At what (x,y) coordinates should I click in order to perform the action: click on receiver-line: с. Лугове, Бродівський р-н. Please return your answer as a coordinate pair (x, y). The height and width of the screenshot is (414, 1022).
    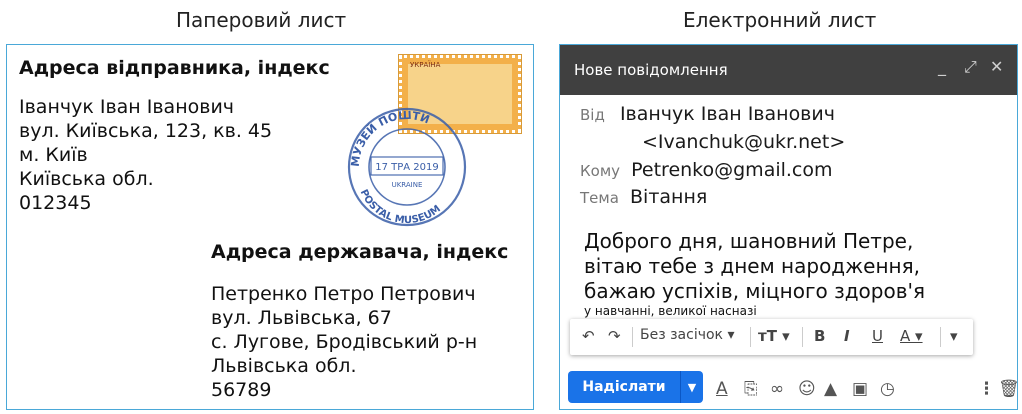
    Looking at the image, I should click on (344, 342).